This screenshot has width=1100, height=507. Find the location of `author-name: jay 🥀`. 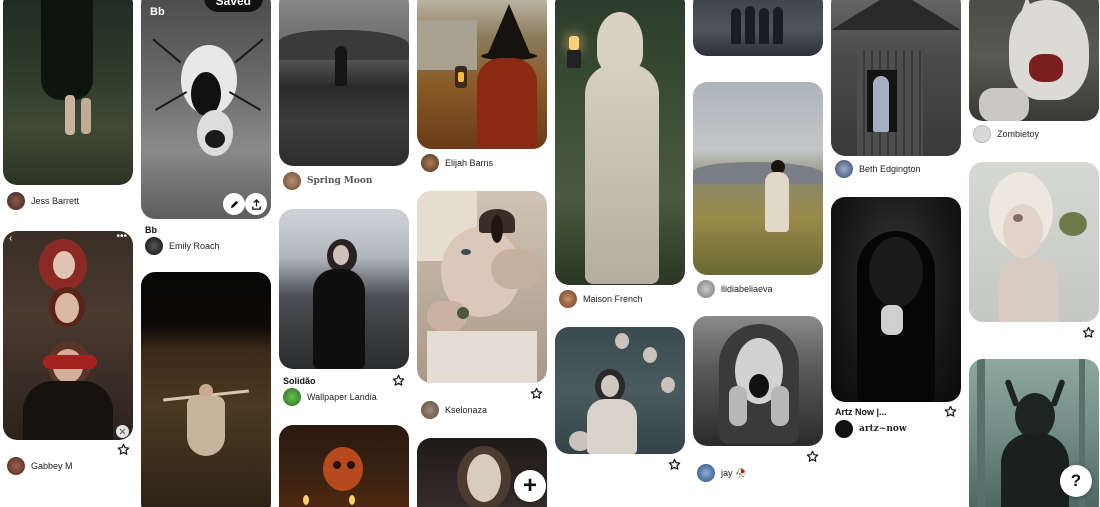

author-name: jay 🥀 is located at coordinates (734, 472).